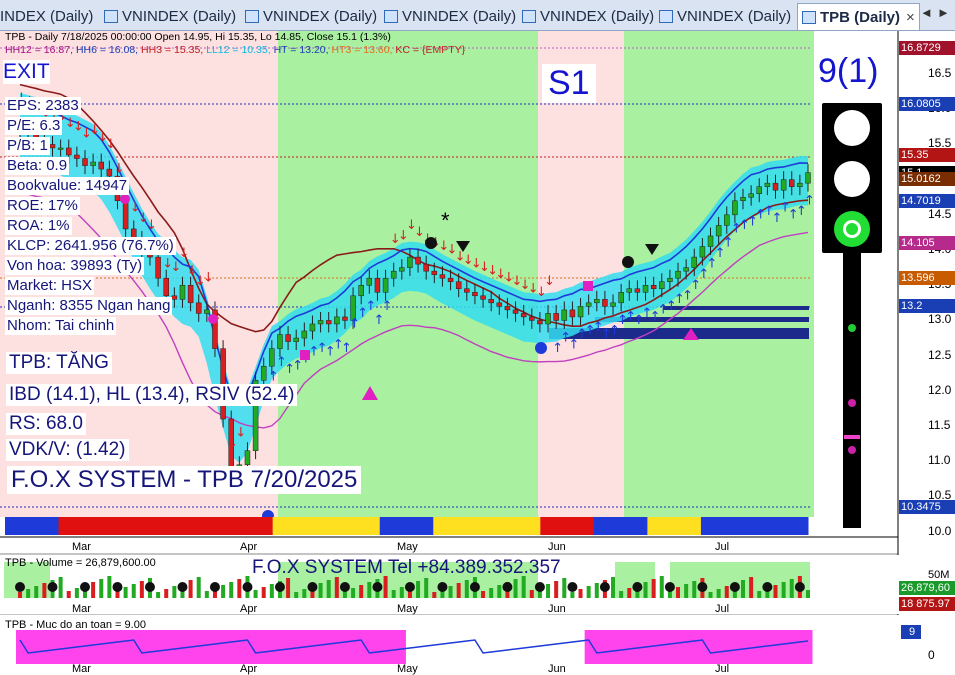 This screenshot has width=955, height=675. I want to click on exit-signal: EXIT, so click(26, 72).